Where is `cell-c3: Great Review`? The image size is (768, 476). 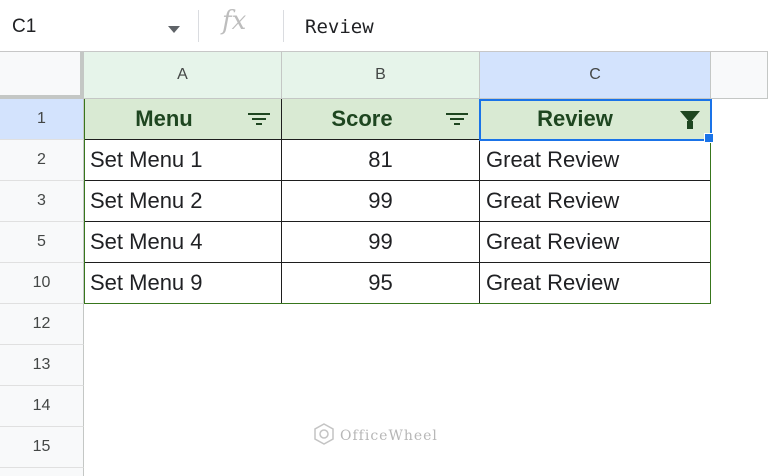
cell-c3: Great Review is located at coordinates (595, 201).